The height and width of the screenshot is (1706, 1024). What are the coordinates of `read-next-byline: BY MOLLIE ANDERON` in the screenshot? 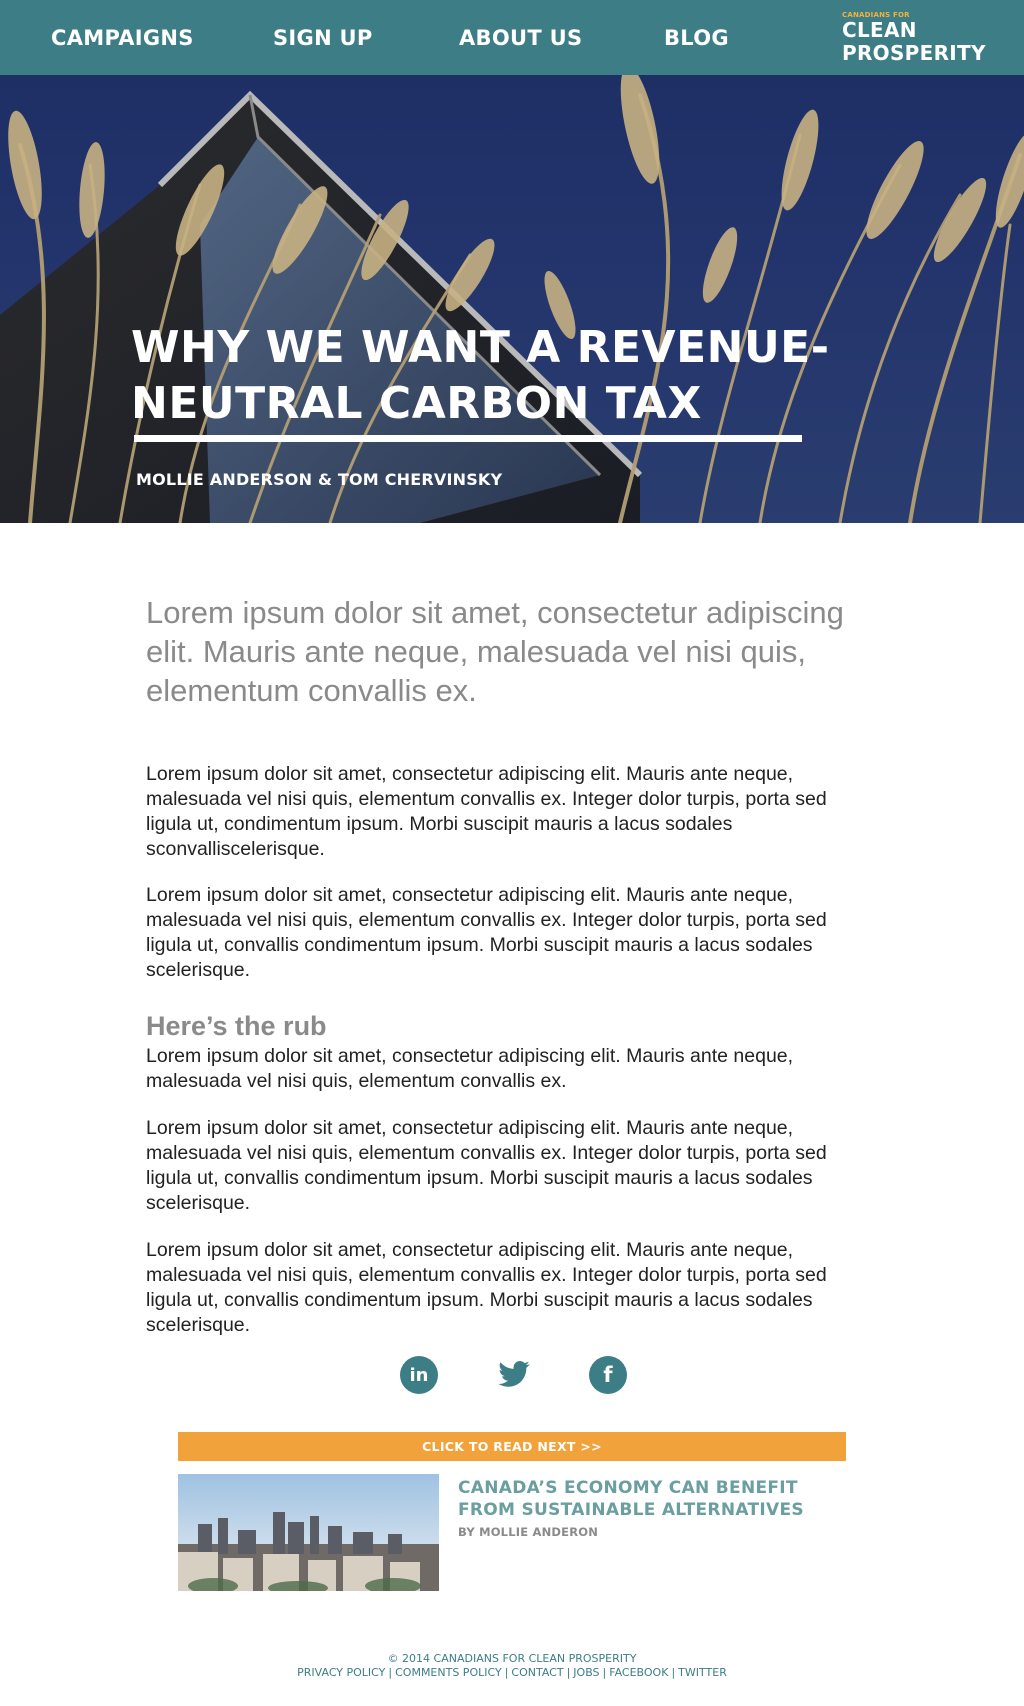 It's located at (528, 1532).